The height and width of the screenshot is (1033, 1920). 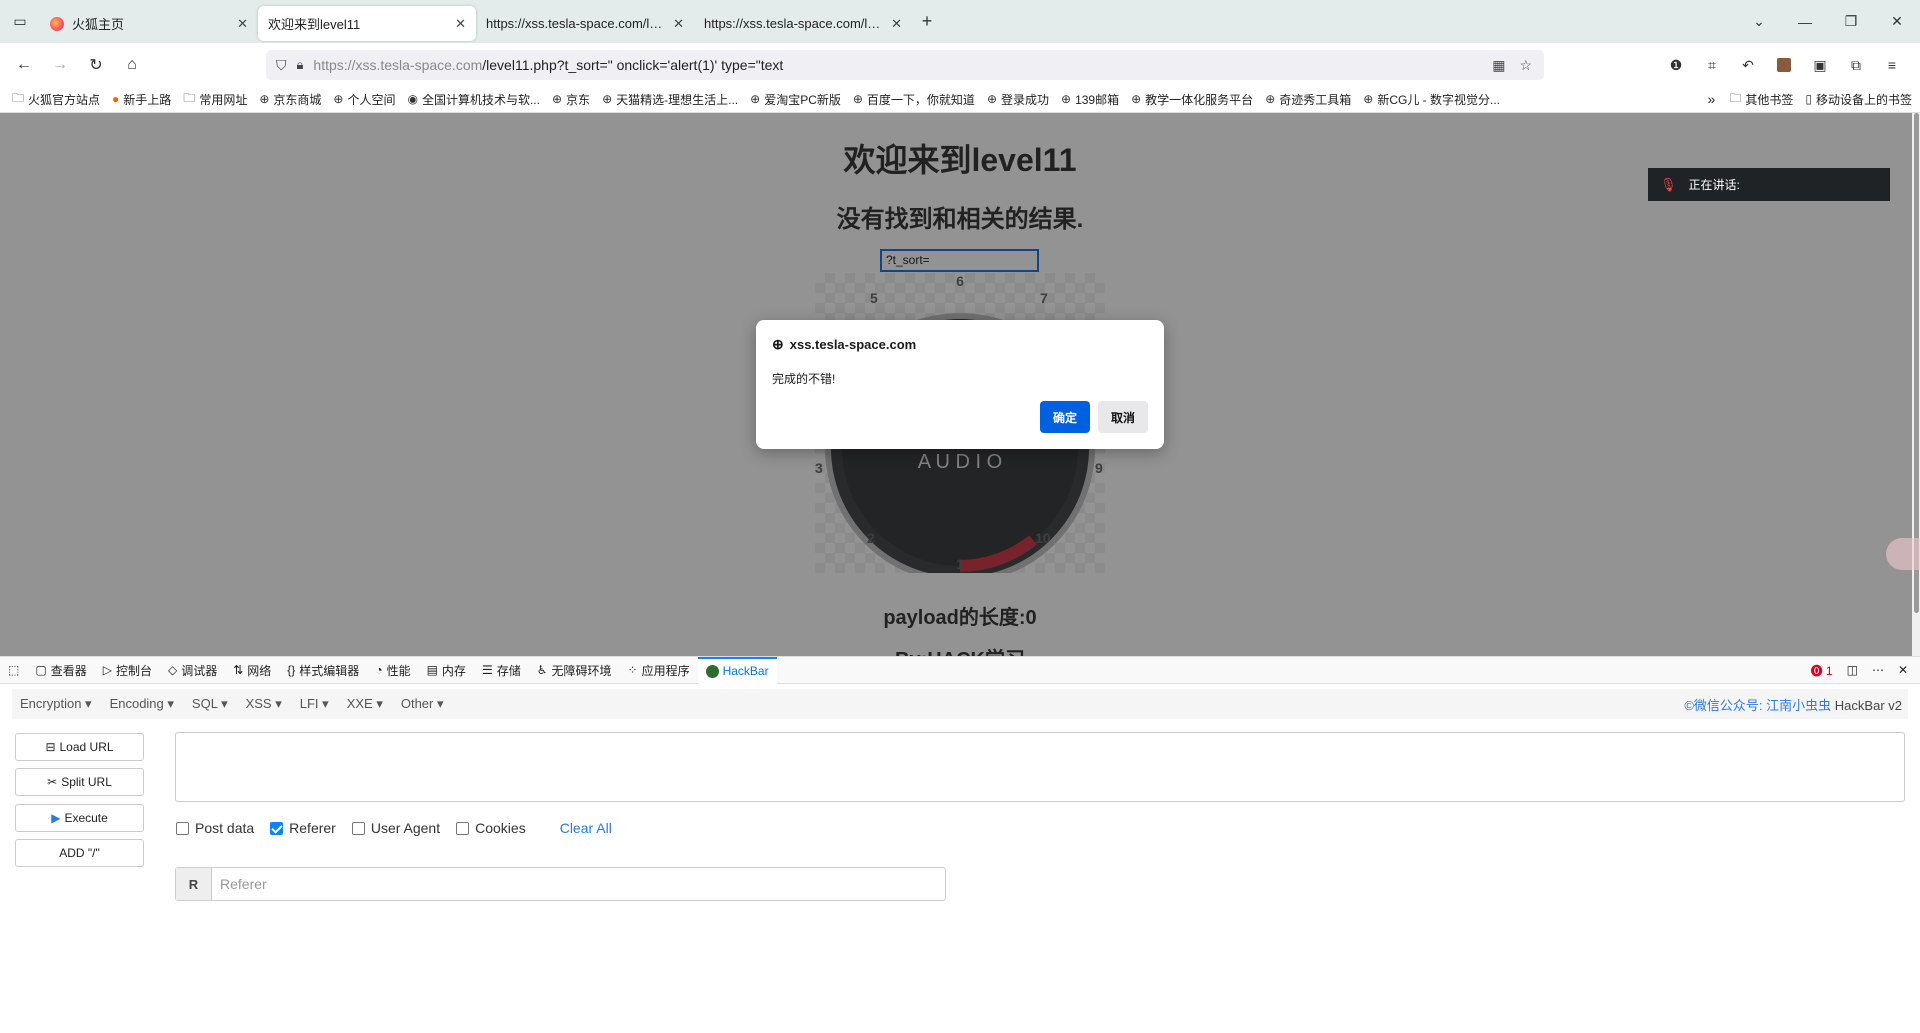 What do you see at coordinates (803, 23) in the screenshot?
I see `tab-level-4: https://xss.tesla-space.com/level ✕` at bounding box center [803, 23].